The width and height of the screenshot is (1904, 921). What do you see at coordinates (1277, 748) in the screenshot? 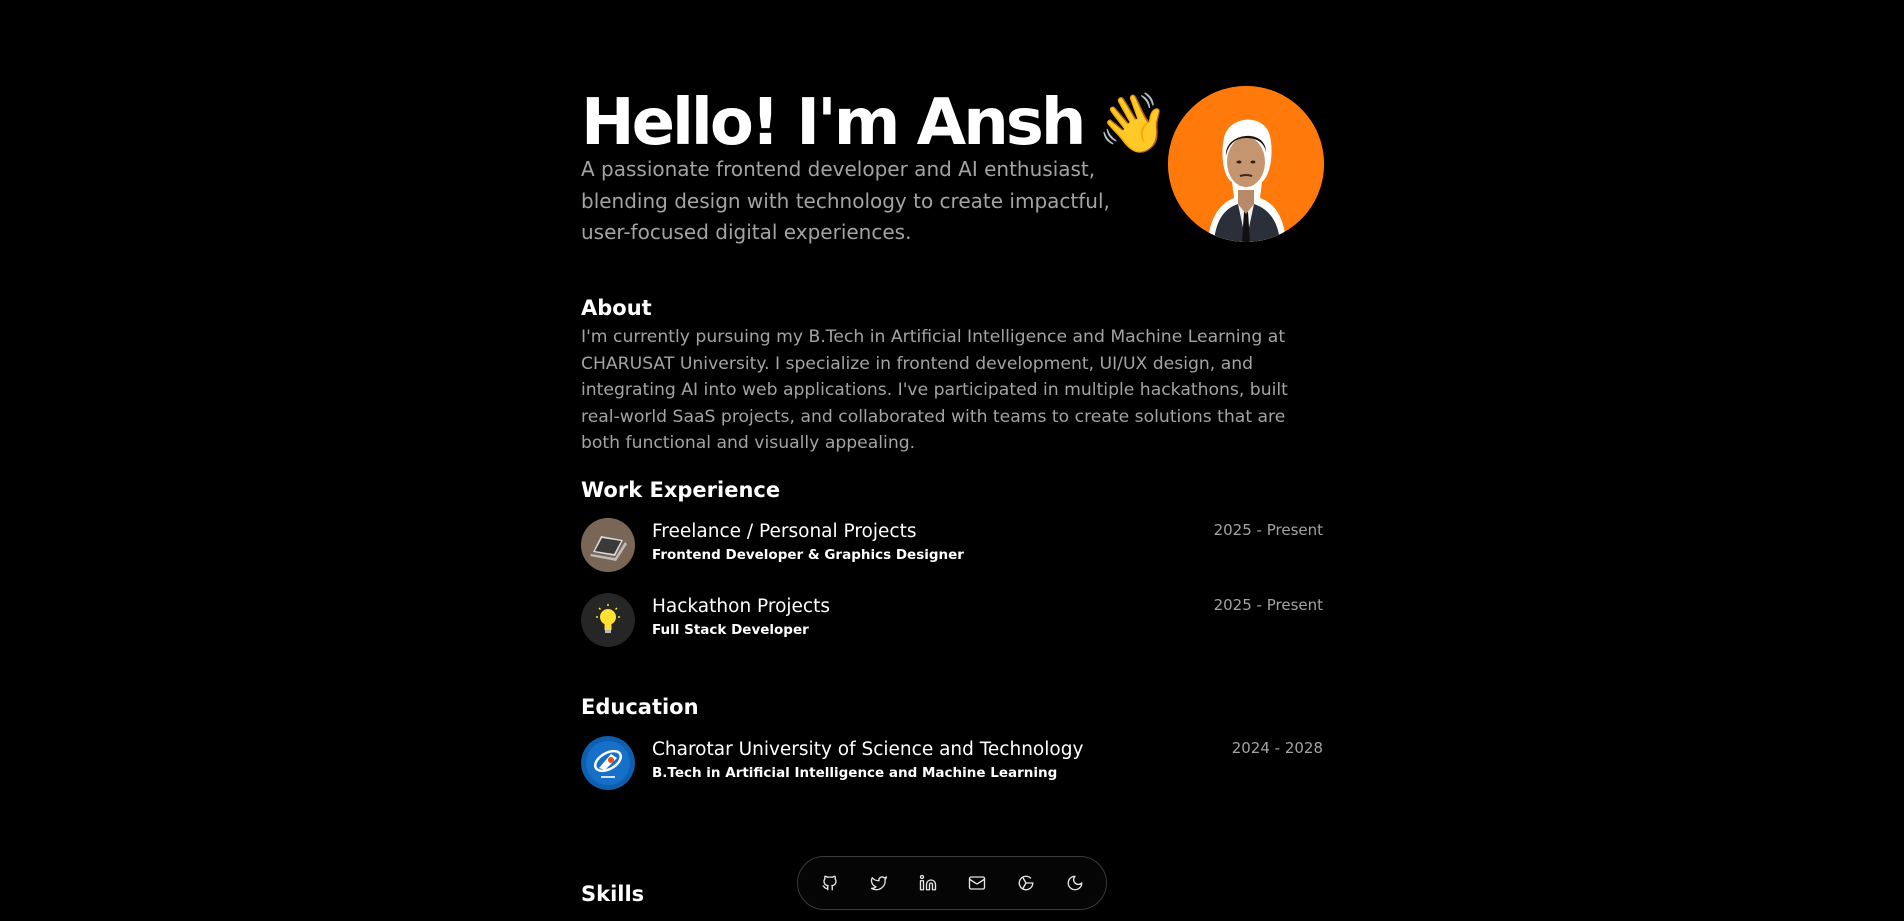
I see `education-item-period: 2024 - 2028` at bounding box center [1277, 748].